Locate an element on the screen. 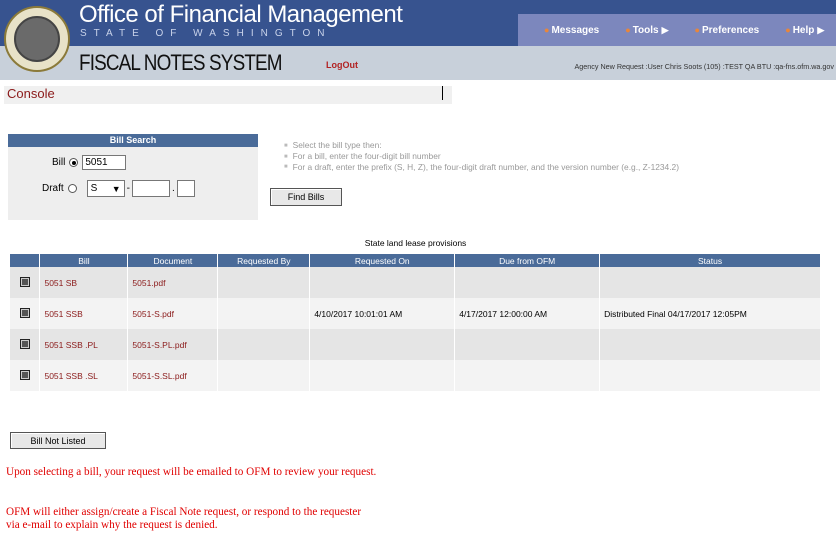 The height and width of the screenshot is (535, 836). text-cursor is located at coordinates (442, 93).